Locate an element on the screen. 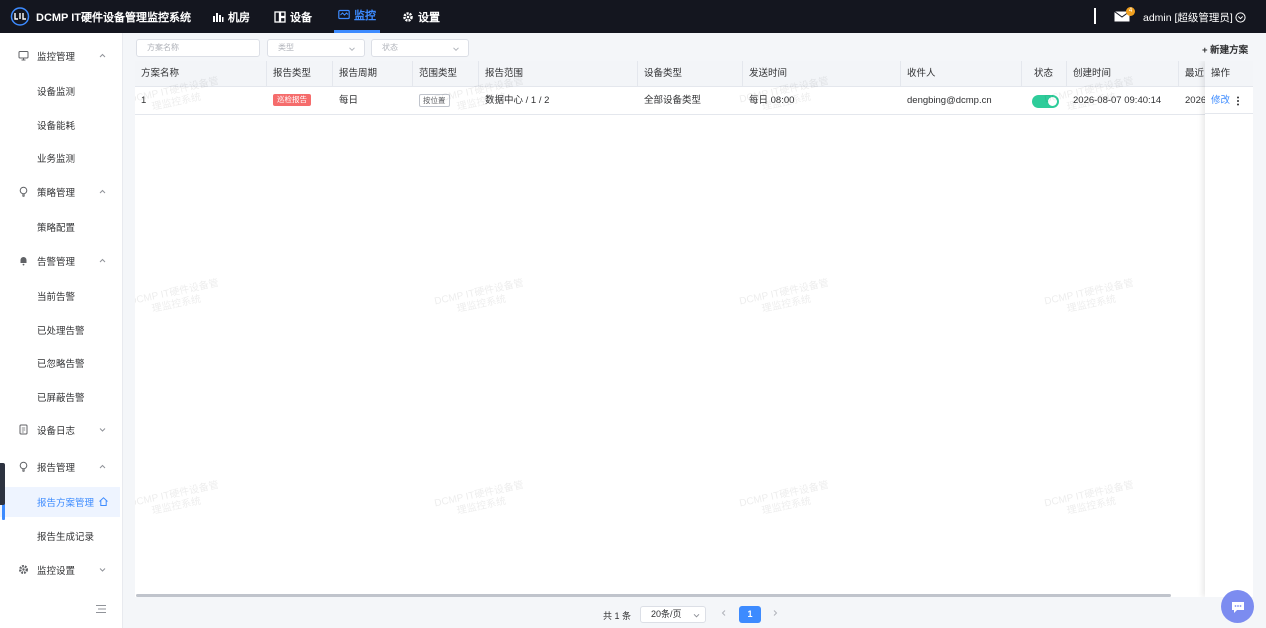 This screenshot has width=1266, height=628. cell-status is located at coordinates (1044, 100).